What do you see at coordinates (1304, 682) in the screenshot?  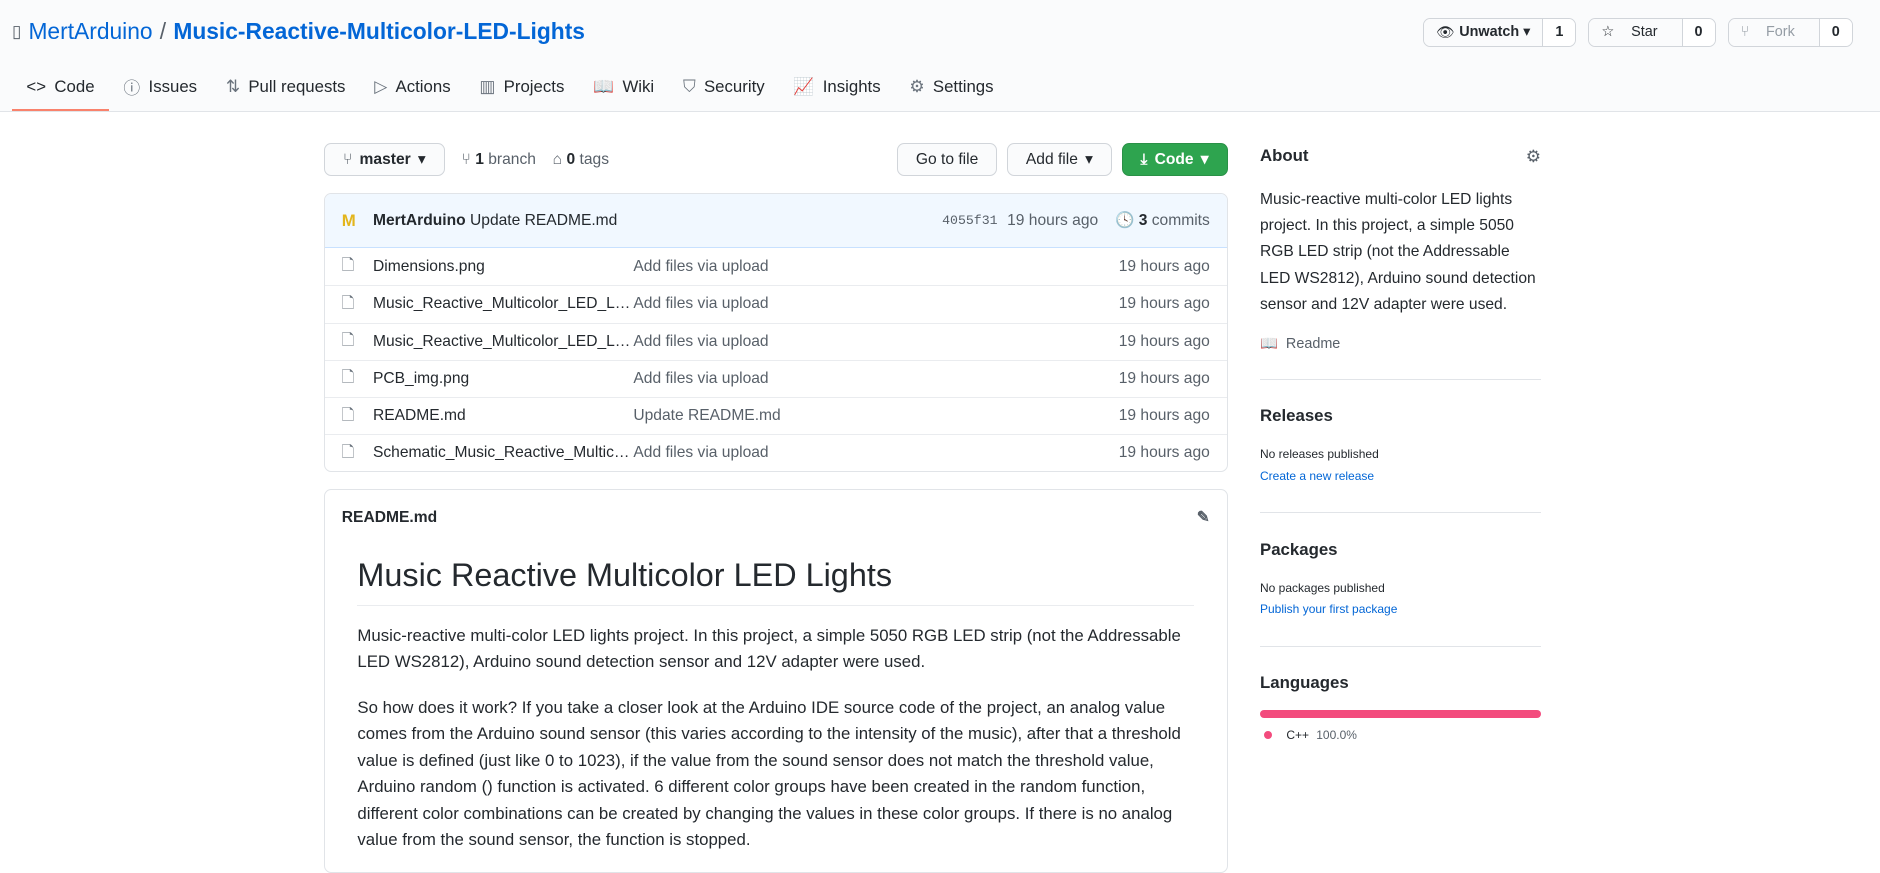 I see `languages-heading: Languages` at bounding box center [1304, 682].